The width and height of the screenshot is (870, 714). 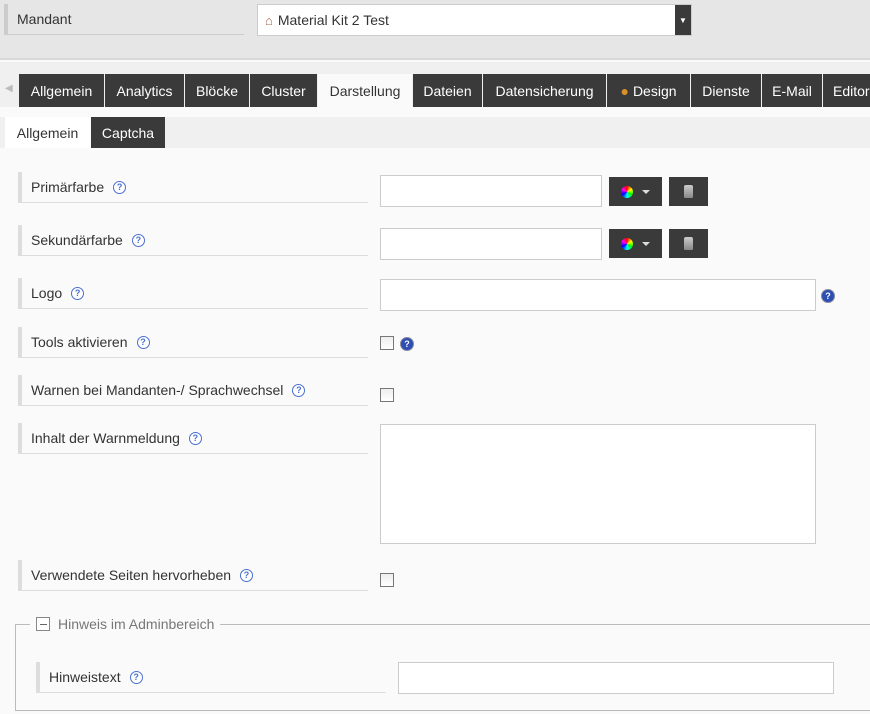 I want to click on label-text: Verwendete Seiten hervorheben, so click(x=131, y=575).